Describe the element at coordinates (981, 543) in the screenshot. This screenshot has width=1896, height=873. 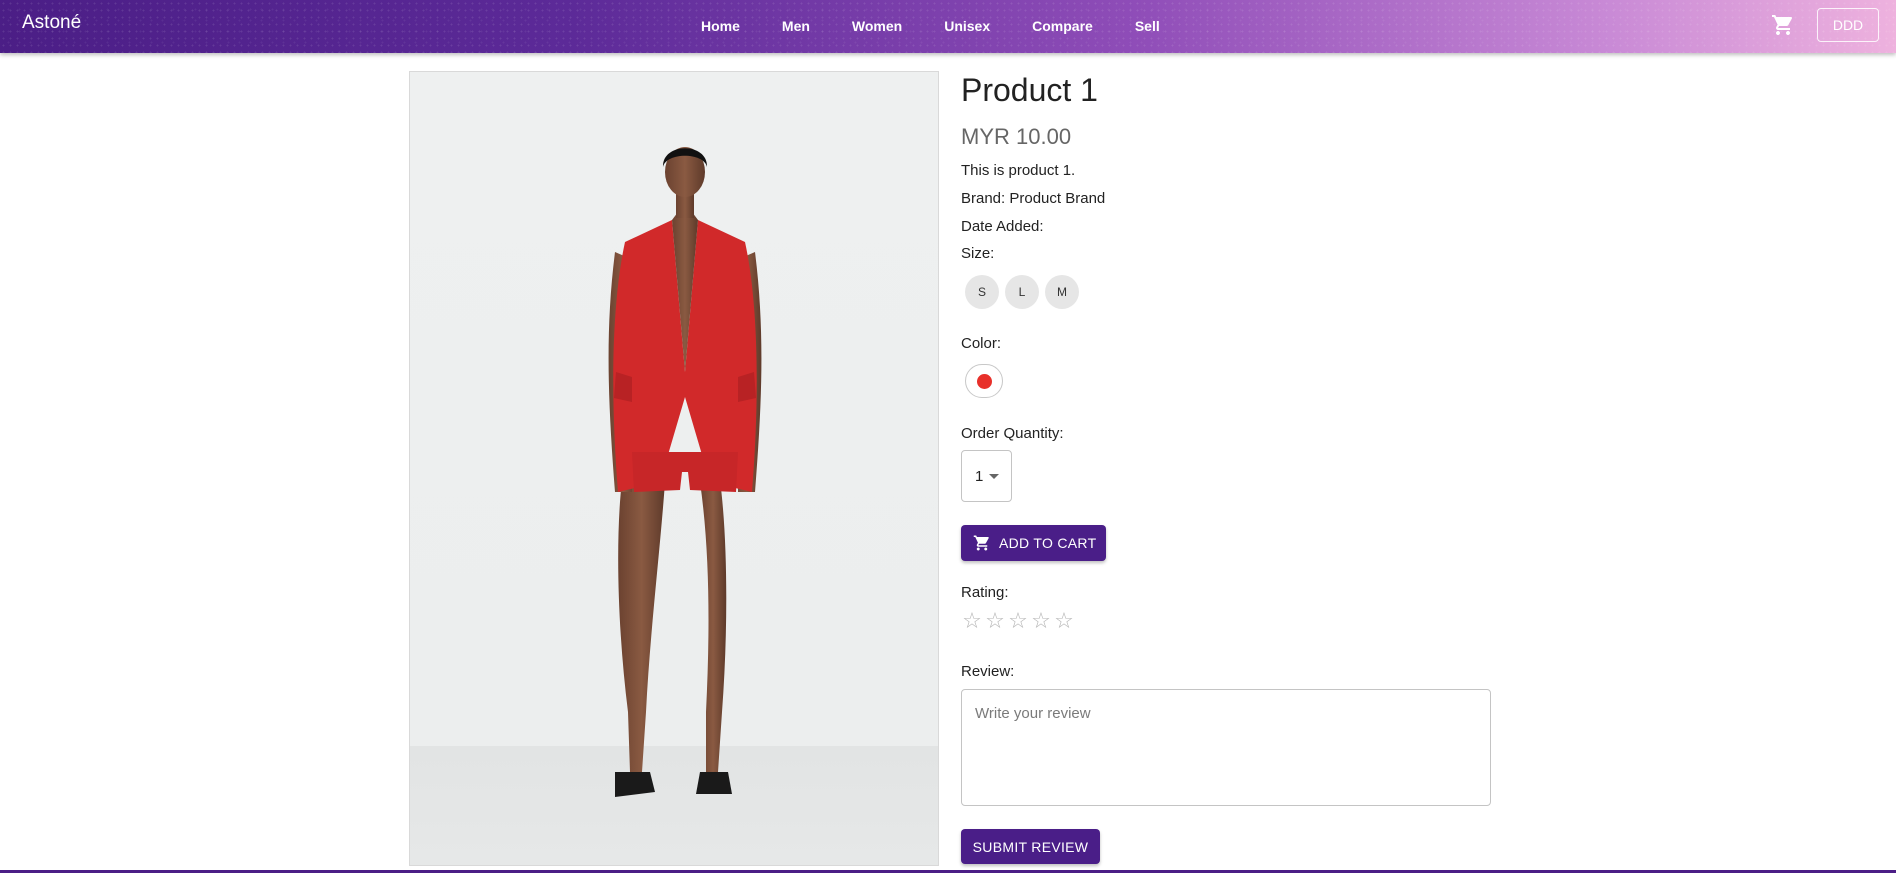
I see `cart-icon` at that location.